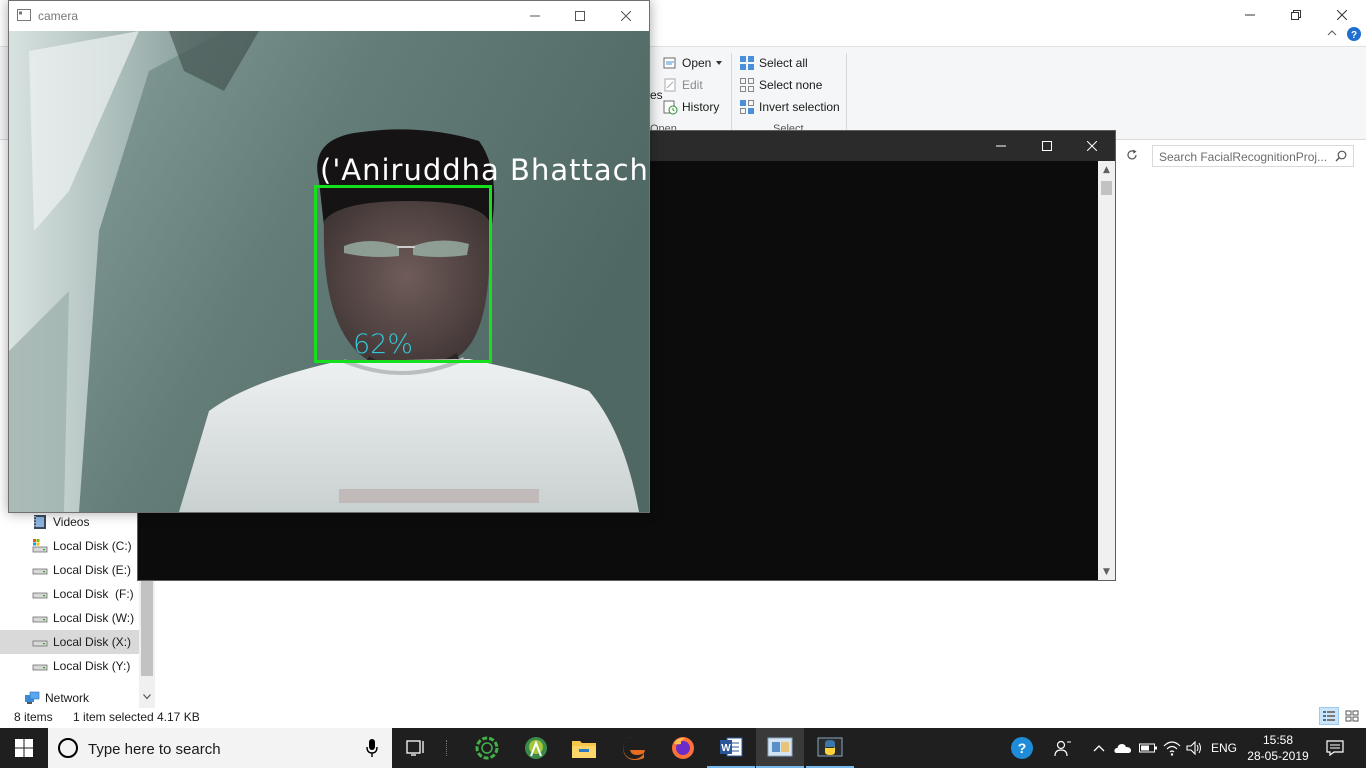 This screenshot has width=1366, height=768. I want to click on battery-icon, so click(1148, 748).